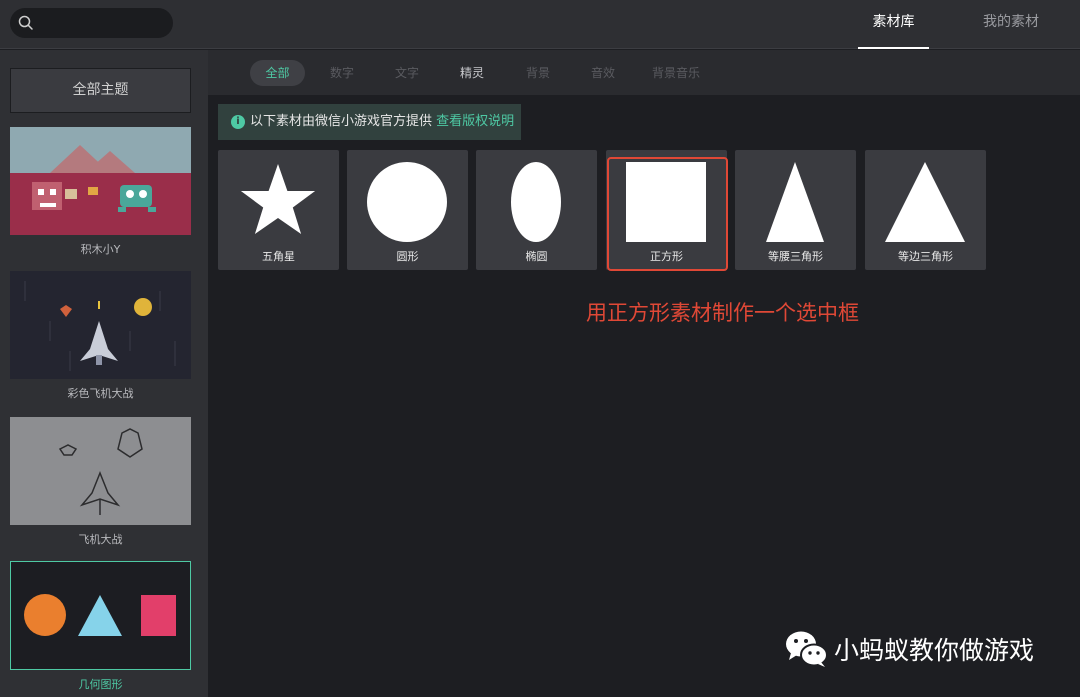  What do you see at coordinates (278, 199) in the screenshot?
I see `star-icon` at bounding box center [278, 199].